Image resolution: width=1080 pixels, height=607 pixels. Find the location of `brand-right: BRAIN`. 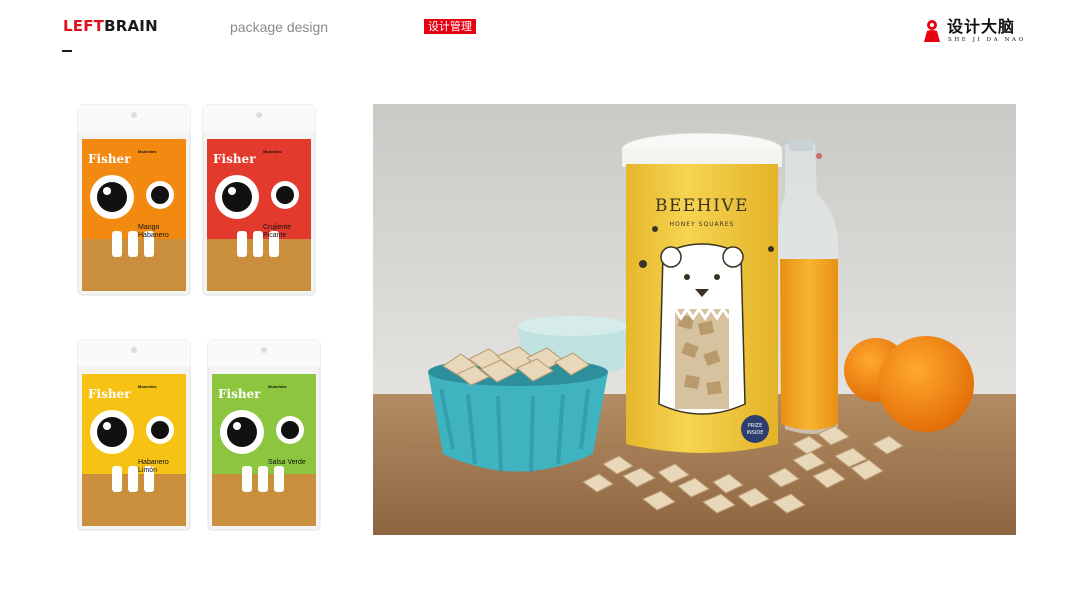

brand-right: BRAIN is located at coordinates (131, 26).